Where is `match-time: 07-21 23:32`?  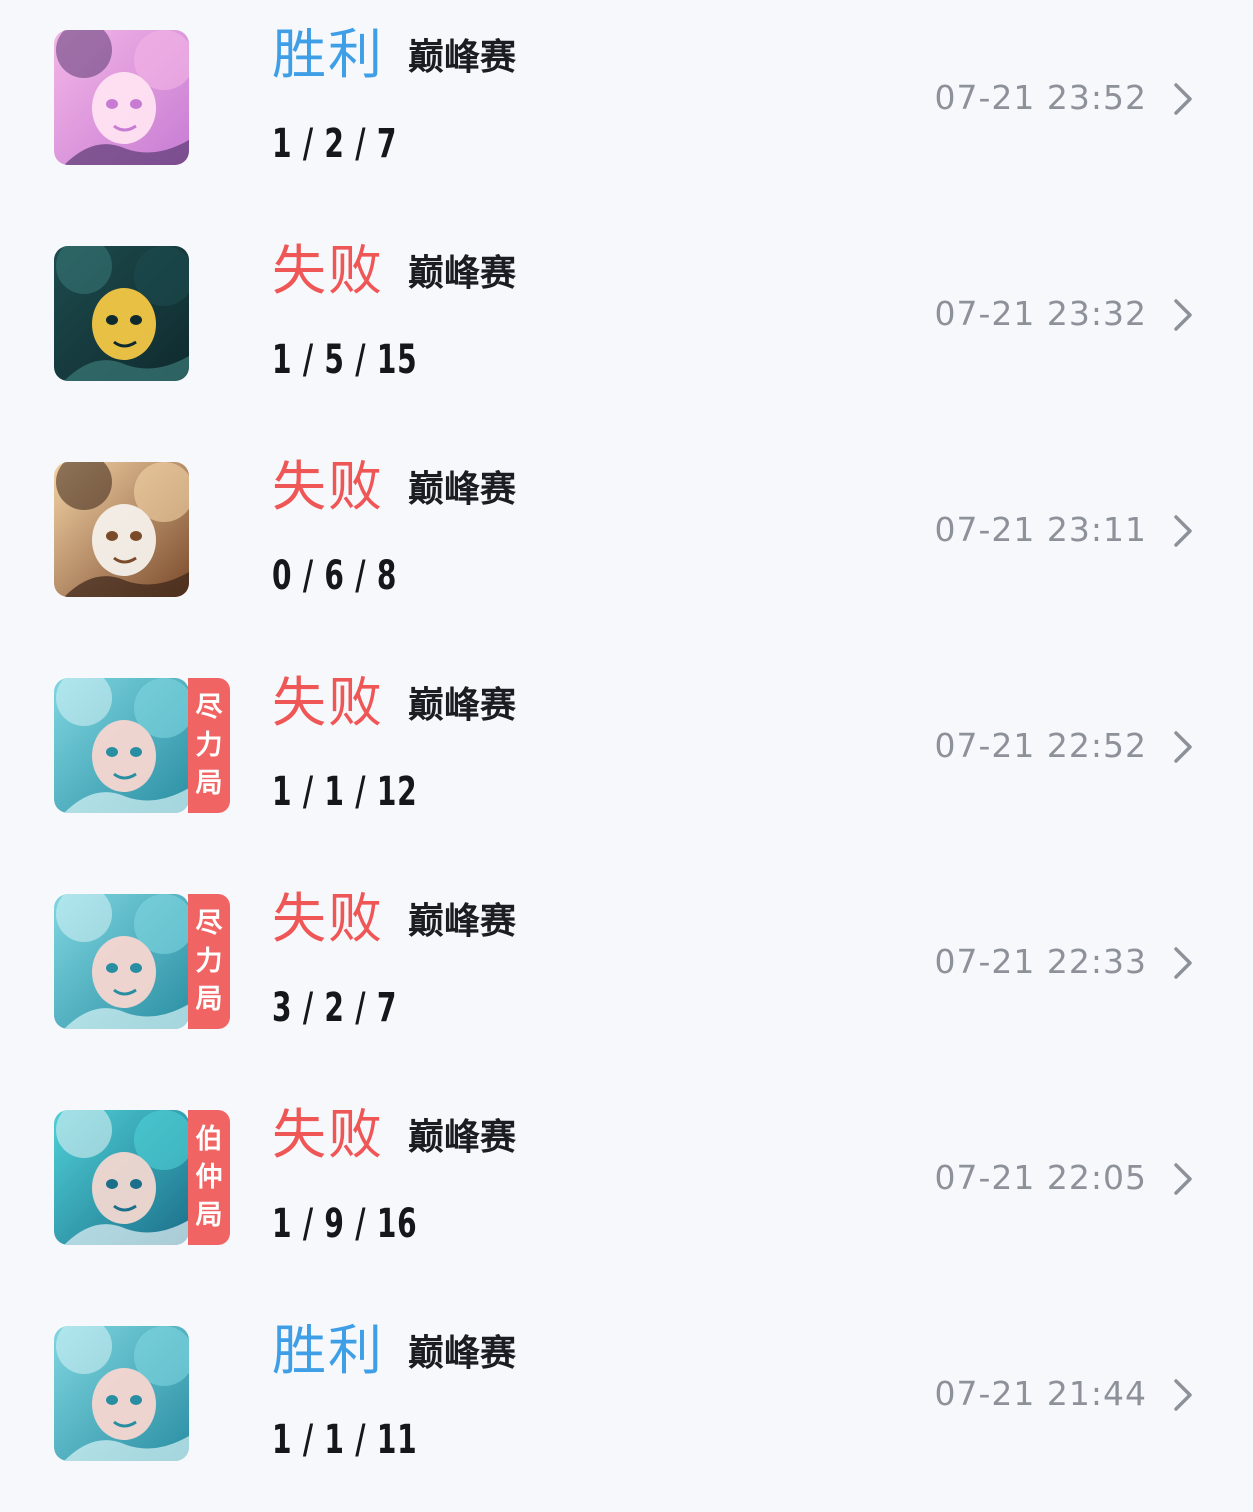
match-time: 07-21 23:32 is located at coordinates (1040, 313).